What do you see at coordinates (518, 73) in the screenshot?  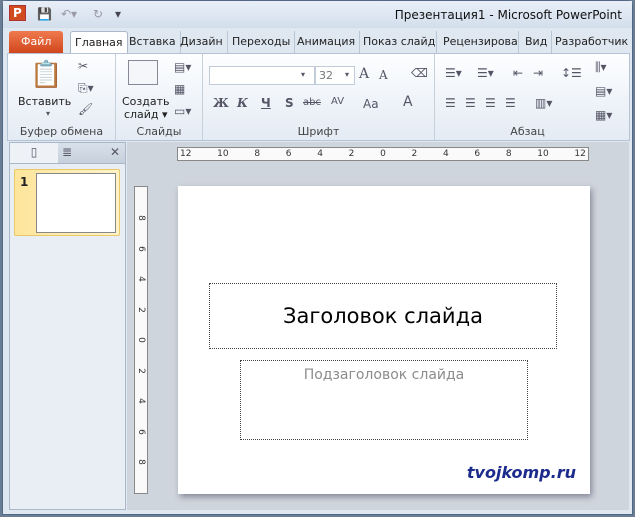 I see `decrease-indent-icon: ⇤` at bounding box center [518, 73].